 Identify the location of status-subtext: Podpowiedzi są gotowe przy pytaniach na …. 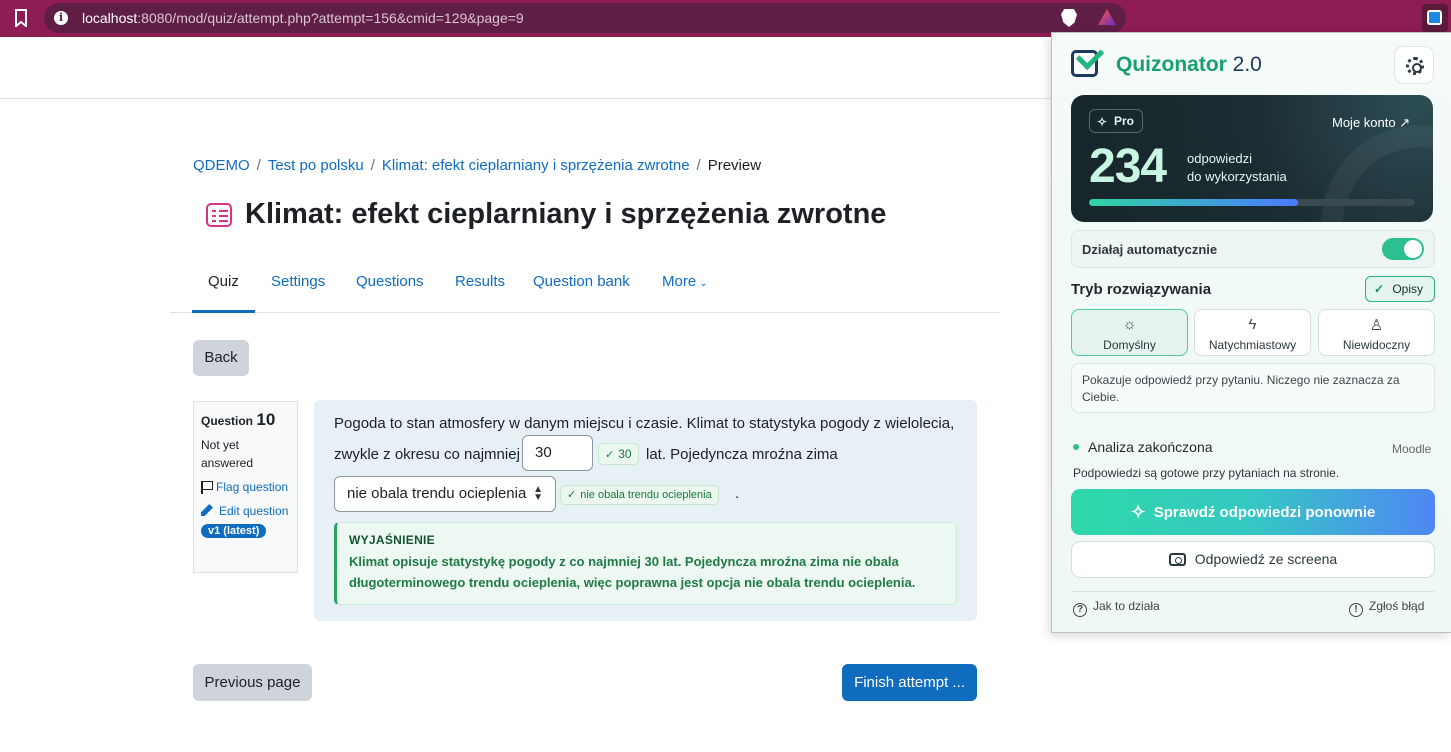
(1206, 473).